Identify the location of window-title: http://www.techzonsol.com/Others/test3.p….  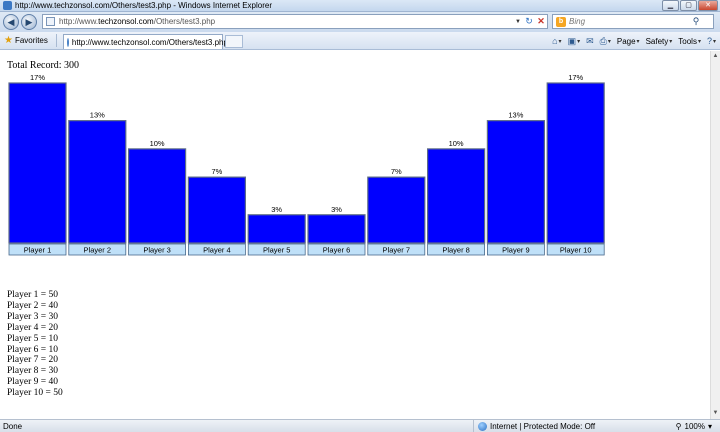
(143, 5).